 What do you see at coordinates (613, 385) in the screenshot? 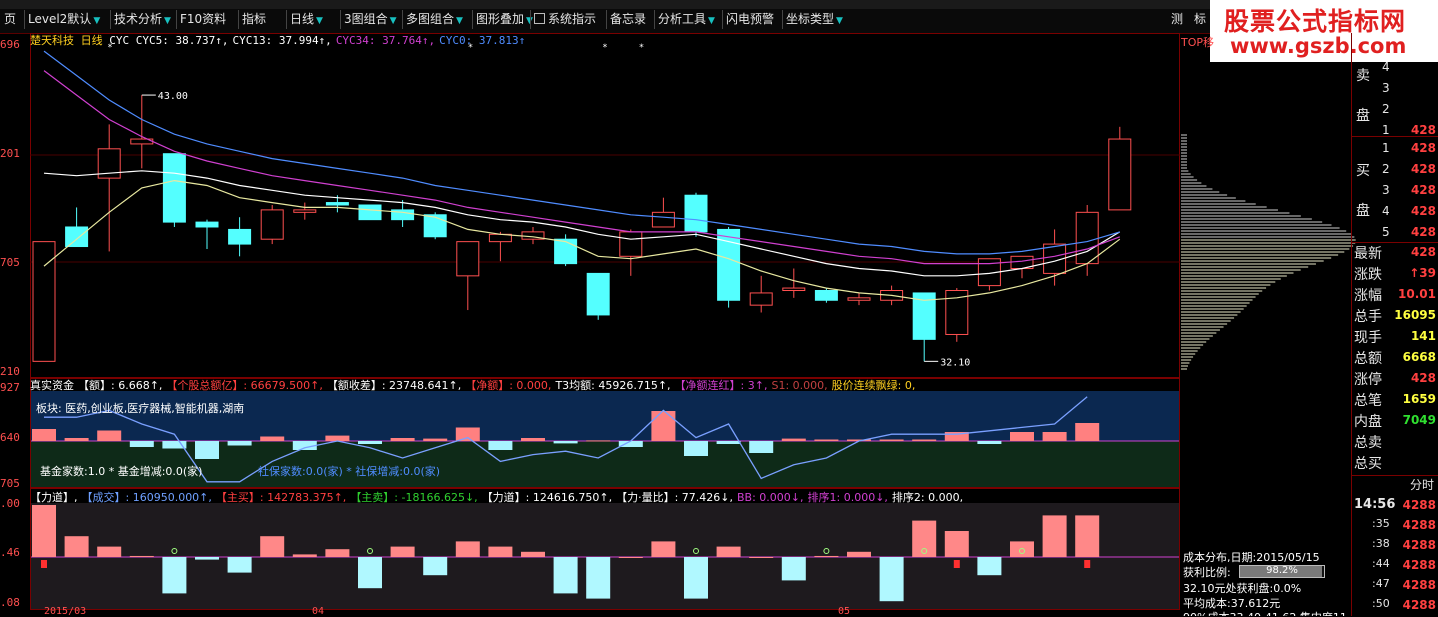
I see `legend-item-5: T3均额: 45926.715↑,` at bounding box center [613, 385].